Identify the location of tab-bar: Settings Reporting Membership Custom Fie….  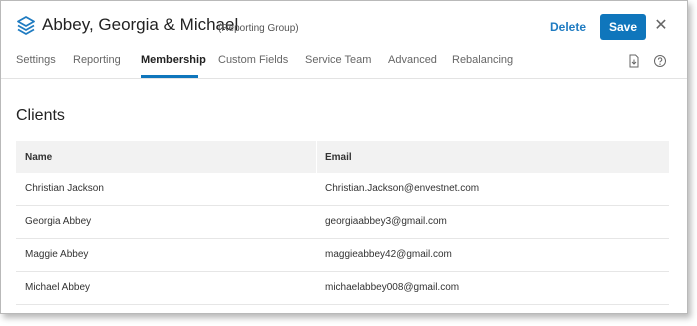
(344, 65).